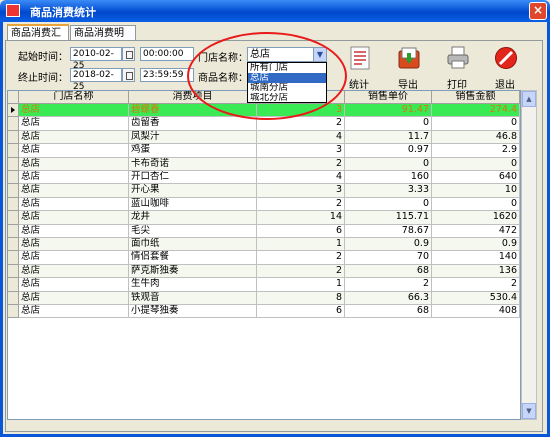 This screenshot has width=550, height=437. What do you see at coordinates (388, 97) in the screenshot?
I see `column-header-price: 销售单价` at bounding box center [388, 97].